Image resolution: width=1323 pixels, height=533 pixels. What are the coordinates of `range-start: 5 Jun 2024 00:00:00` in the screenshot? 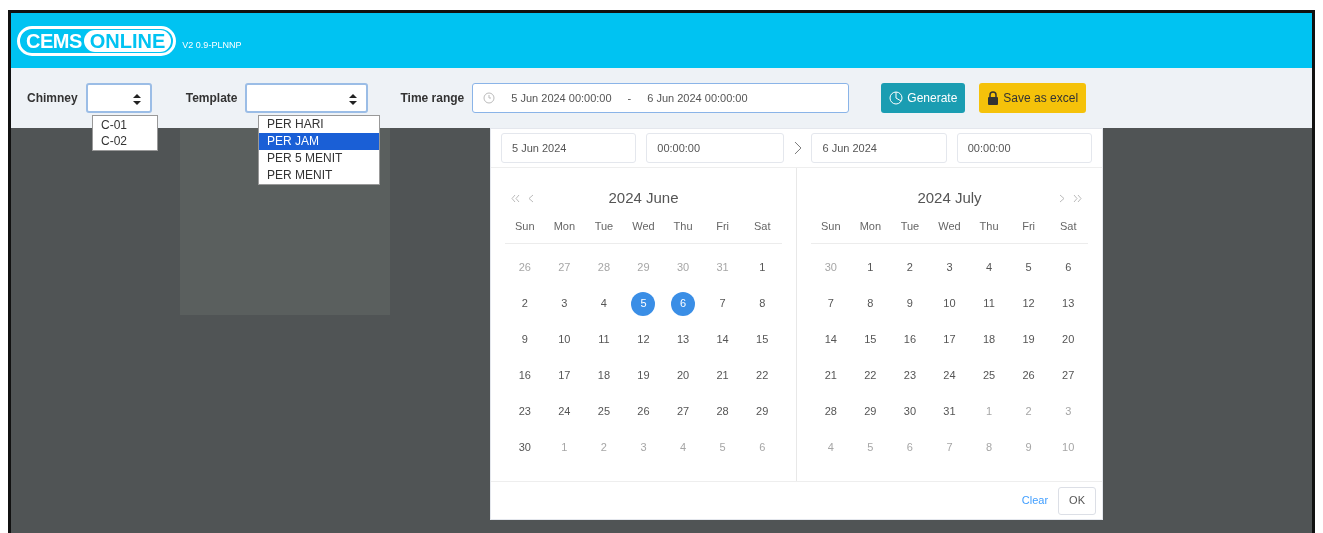 It's located at (561, 98).